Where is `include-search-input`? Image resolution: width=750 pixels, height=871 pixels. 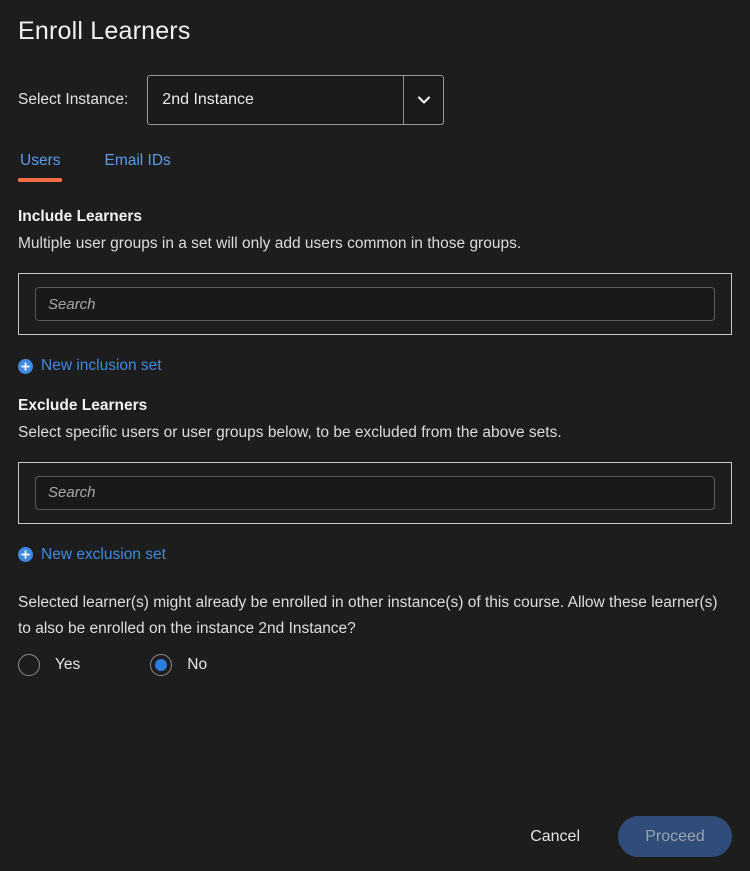
include-search-input is located at coordinates (375, 304).